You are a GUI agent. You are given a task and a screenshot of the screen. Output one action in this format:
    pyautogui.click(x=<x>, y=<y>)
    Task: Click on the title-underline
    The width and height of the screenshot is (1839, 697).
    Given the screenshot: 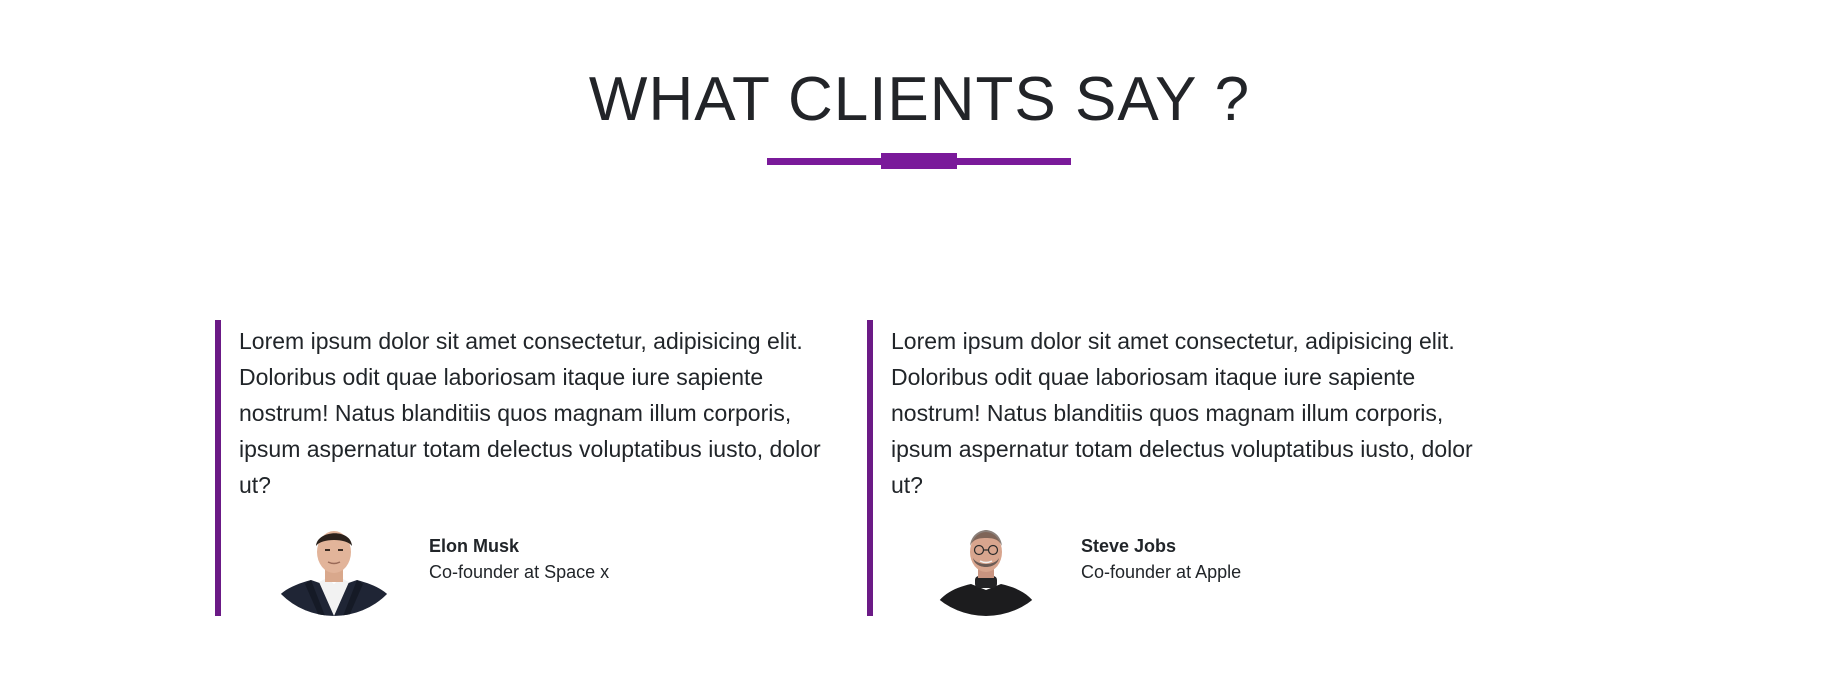 What is the action you would take?
    pyautogui.click(x=919, y=161)
    